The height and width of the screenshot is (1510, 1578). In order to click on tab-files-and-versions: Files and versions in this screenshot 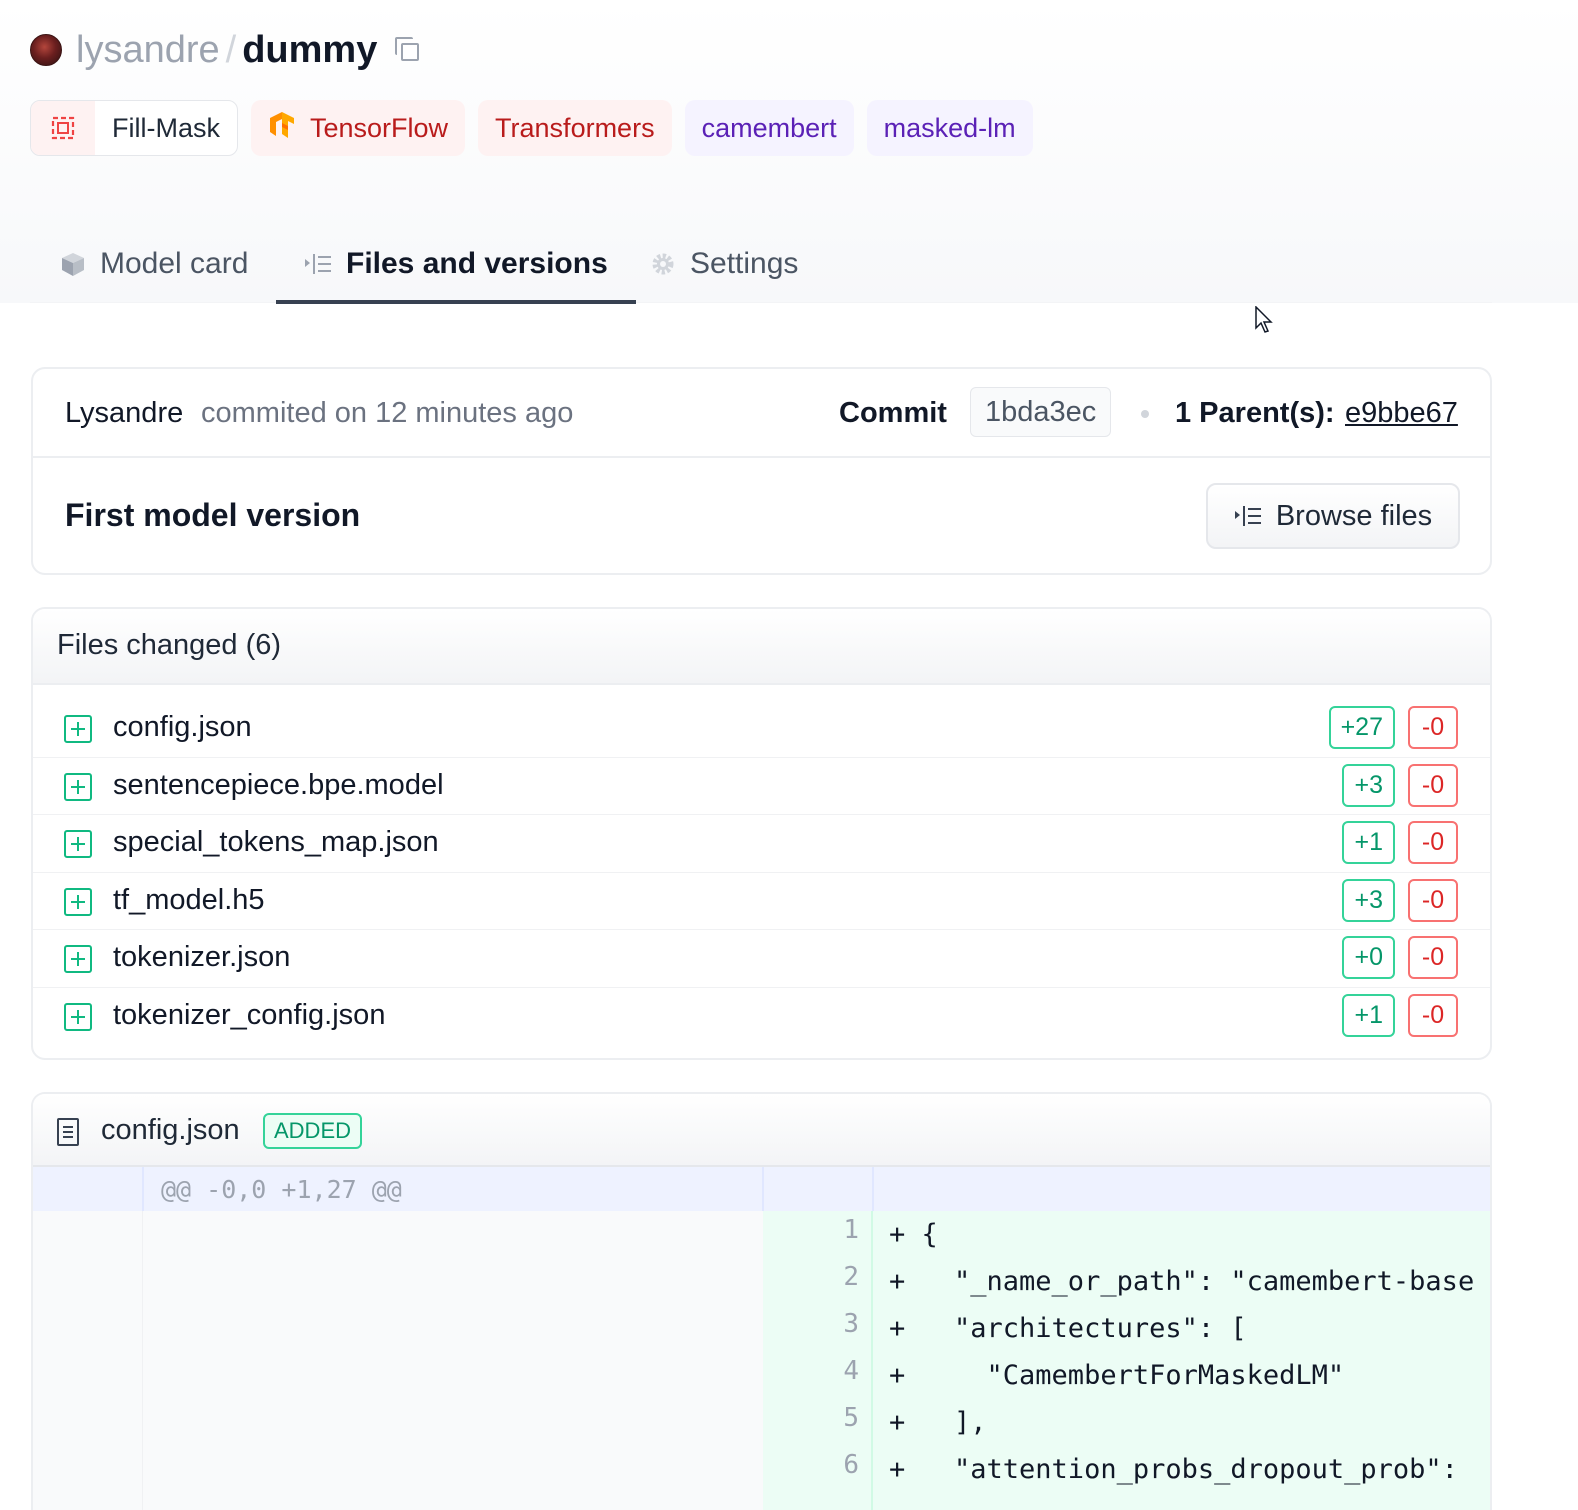, I will do `click(456, 264)`.